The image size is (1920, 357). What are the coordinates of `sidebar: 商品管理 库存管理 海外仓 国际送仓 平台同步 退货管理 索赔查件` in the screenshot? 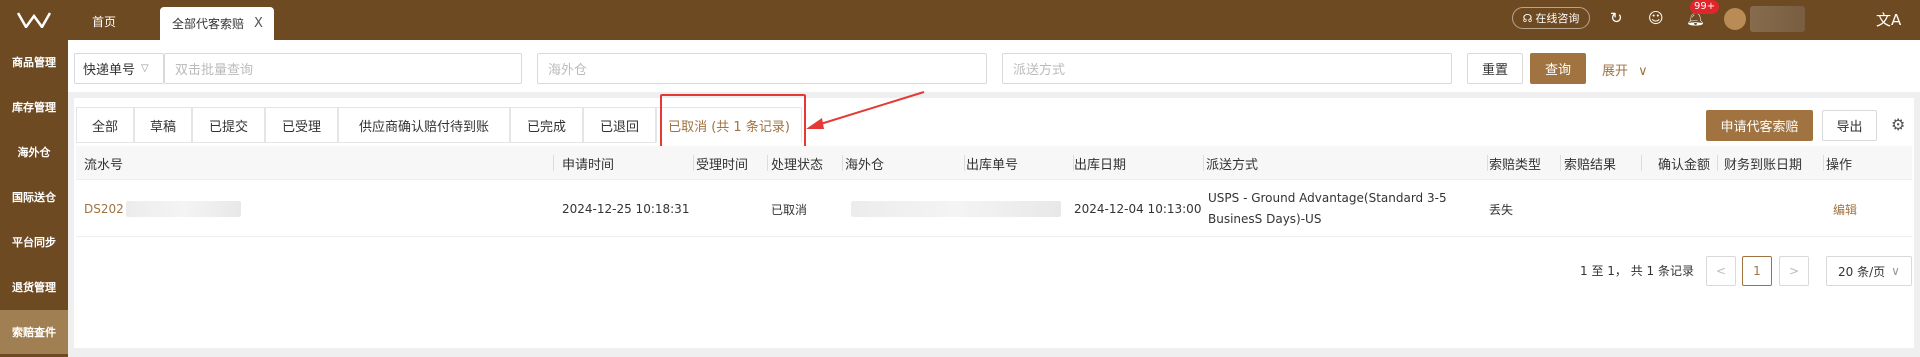 It's located at (34, 198).